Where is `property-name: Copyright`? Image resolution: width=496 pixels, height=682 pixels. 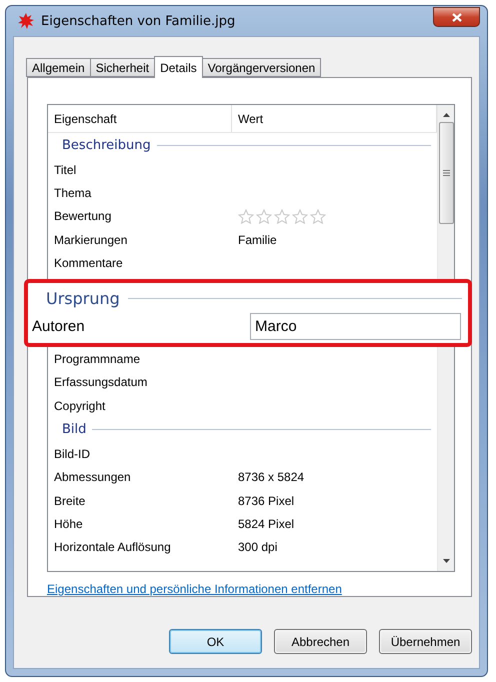
property-name: Copyright is located at coordinates (79, 405).